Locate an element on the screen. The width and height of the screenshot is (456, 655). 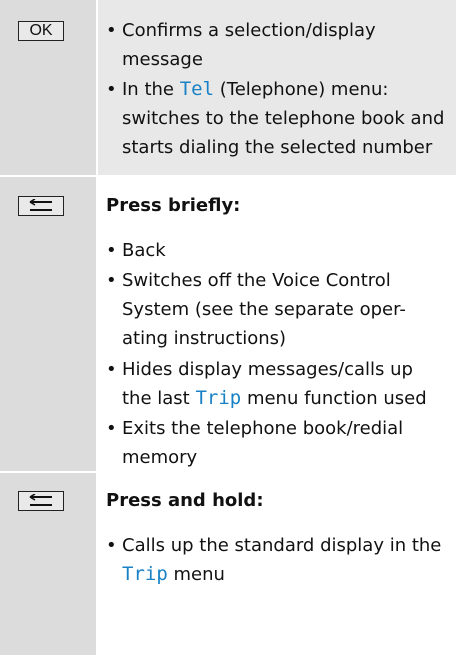
list-item: • Back is located at coordinates (136, 250).